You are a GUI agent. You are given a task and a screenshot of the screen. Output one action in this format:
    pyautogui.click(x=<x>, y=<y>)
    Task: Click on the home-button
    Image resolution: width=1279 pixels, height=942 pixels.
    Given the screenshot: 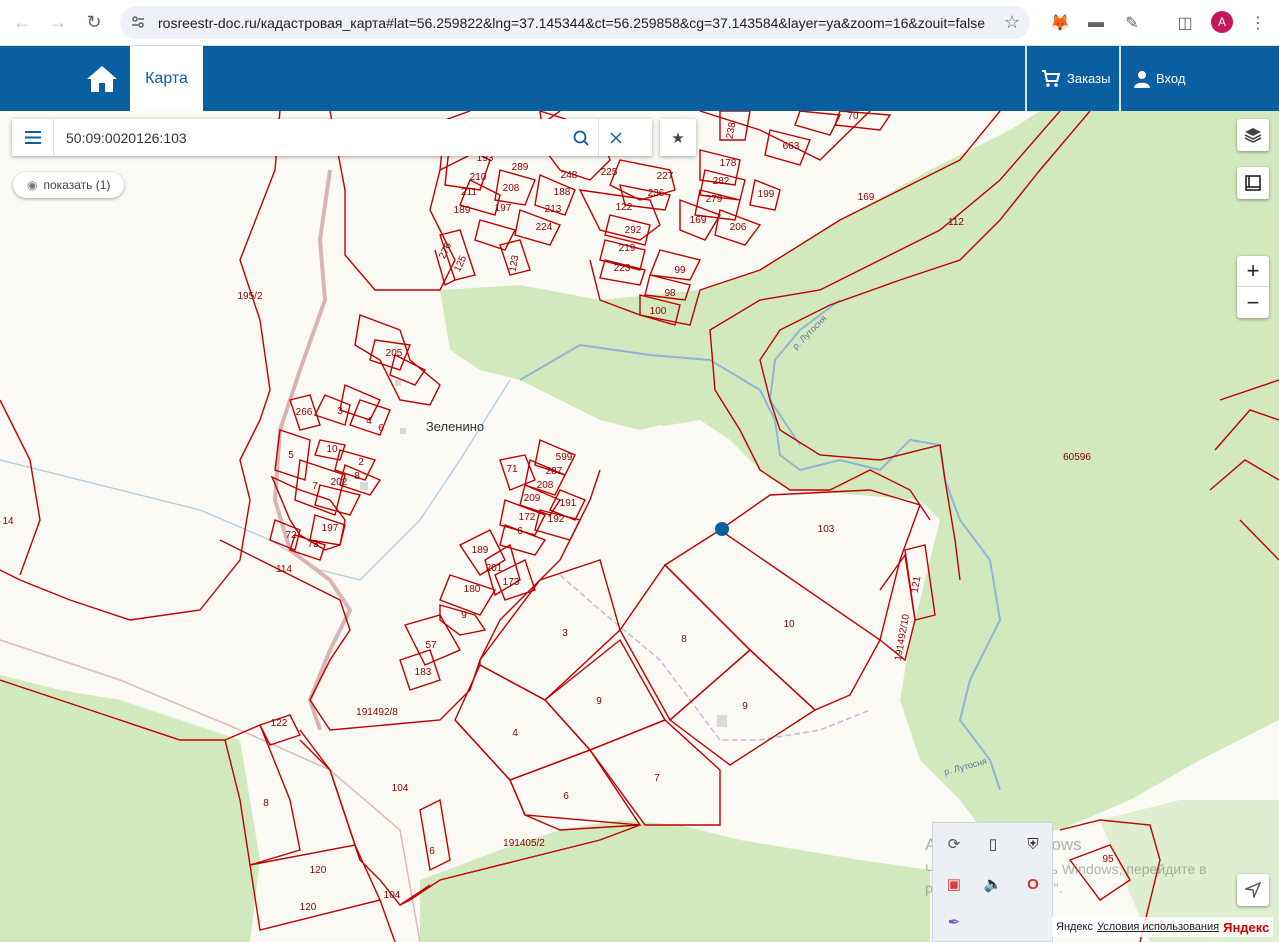 What is the action you would take?
    pyautogui.click(x=102, y=78)
    